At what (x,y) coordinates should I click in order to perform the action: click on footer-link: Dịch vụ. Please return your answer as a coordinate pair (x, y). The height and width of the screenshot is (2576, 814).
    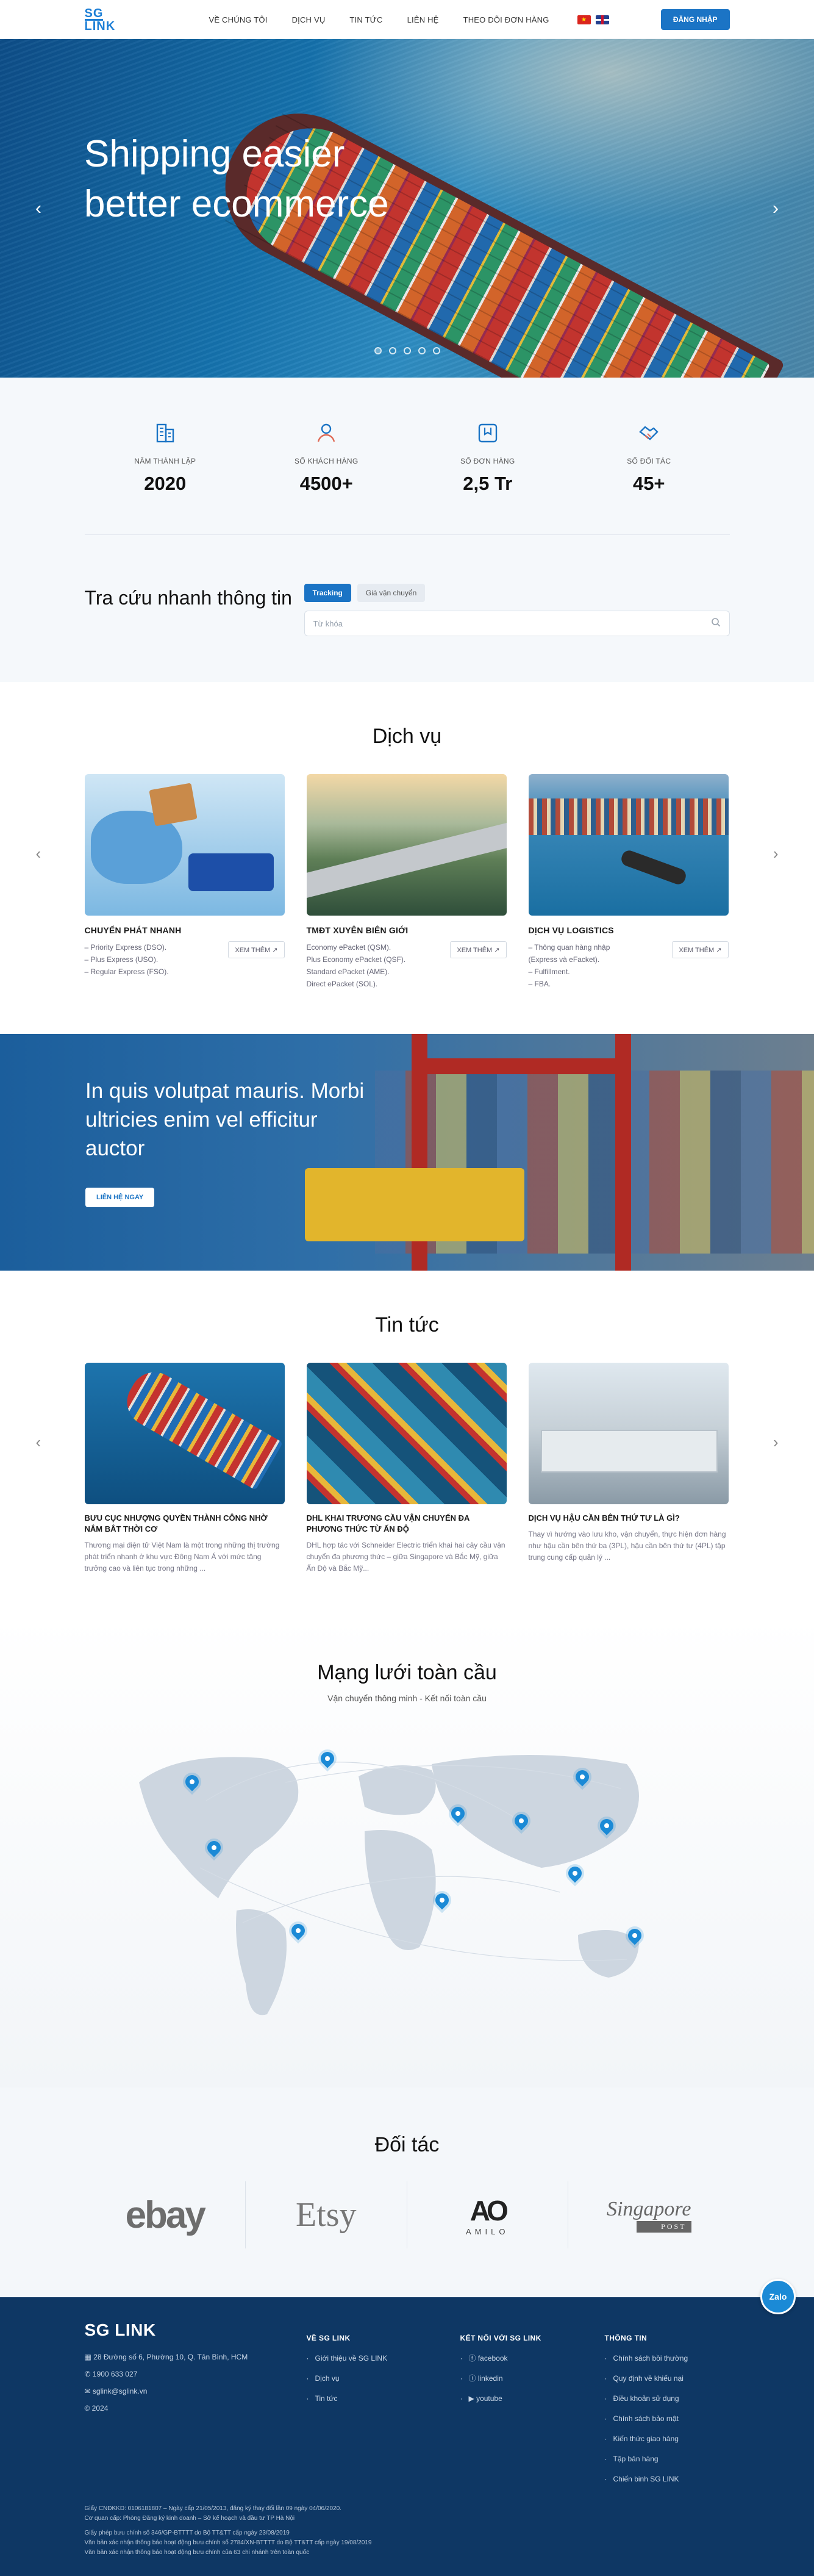
    Looking at the image, I should click on (383, 2379).